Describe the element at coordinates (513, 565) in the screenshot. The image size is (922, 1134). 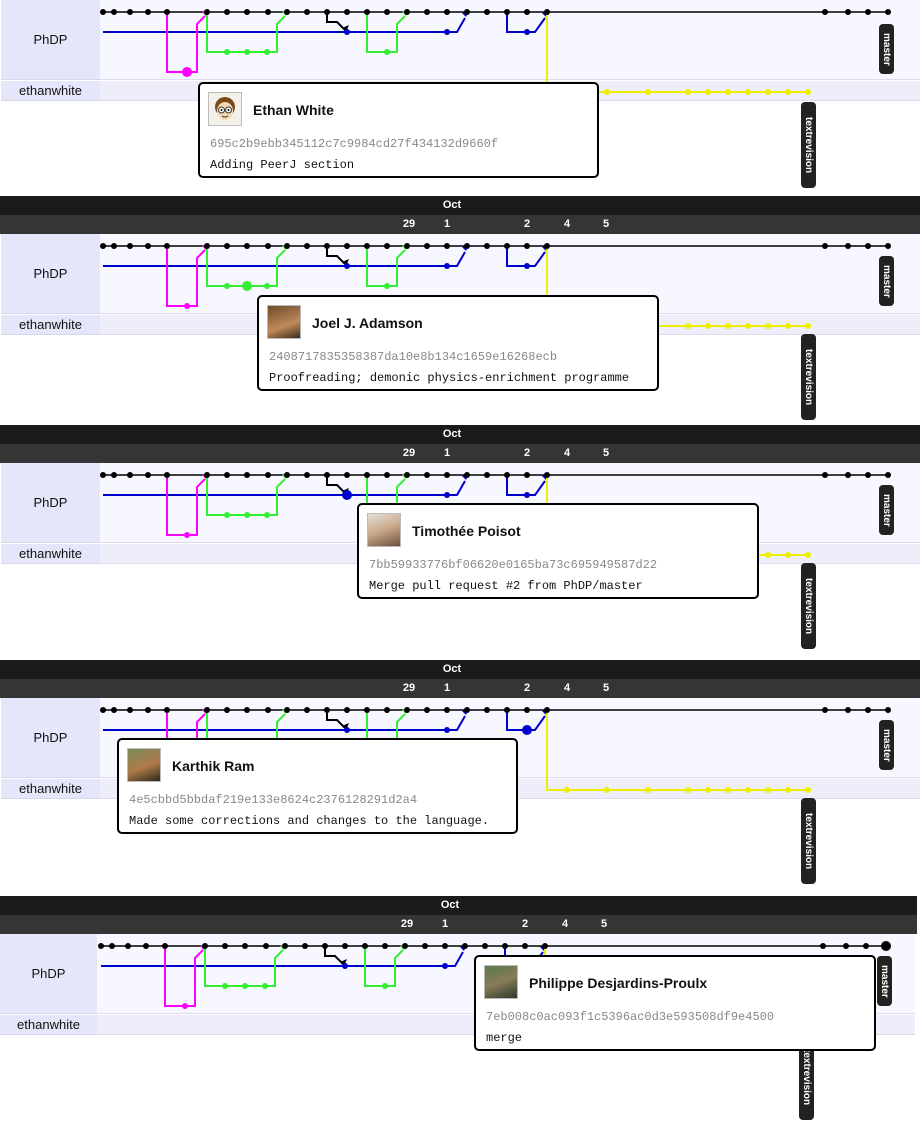
I see `commit-sha: 7bb59933776bf06620e0165ba73c695949587d22` at that location.